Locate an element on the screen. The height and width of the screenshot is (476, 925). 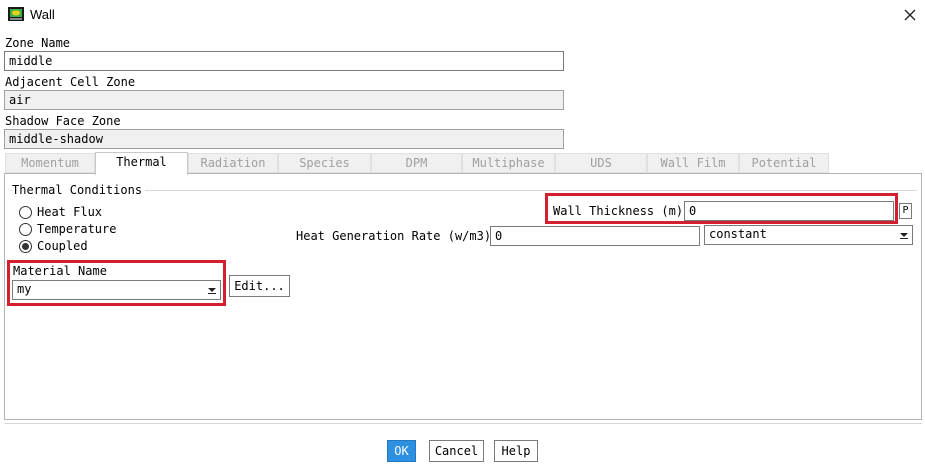
tab-species: Species is located at coordinates (324, 163).